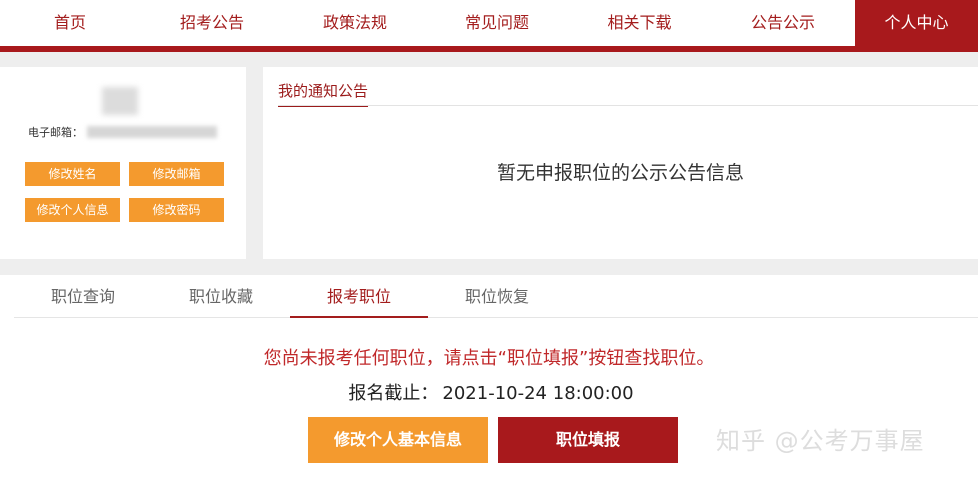  I want to click on email-value-redacted, so click(152, 132).